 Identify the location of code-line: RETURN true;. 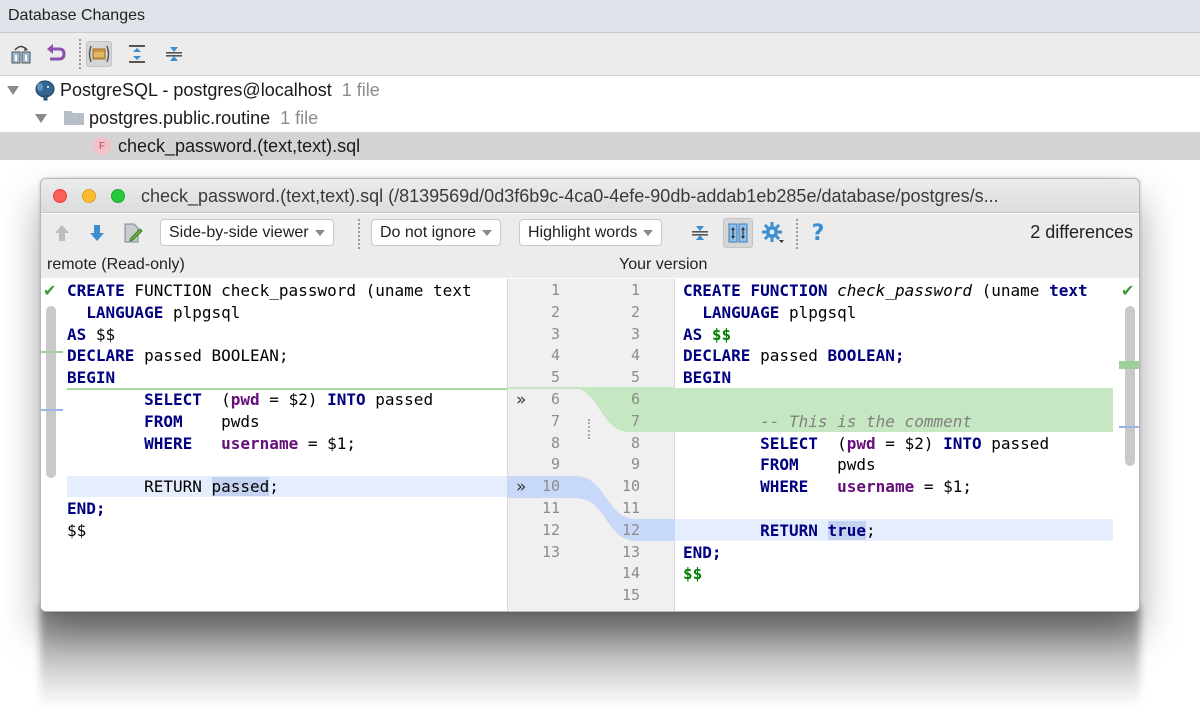
(885, 531).